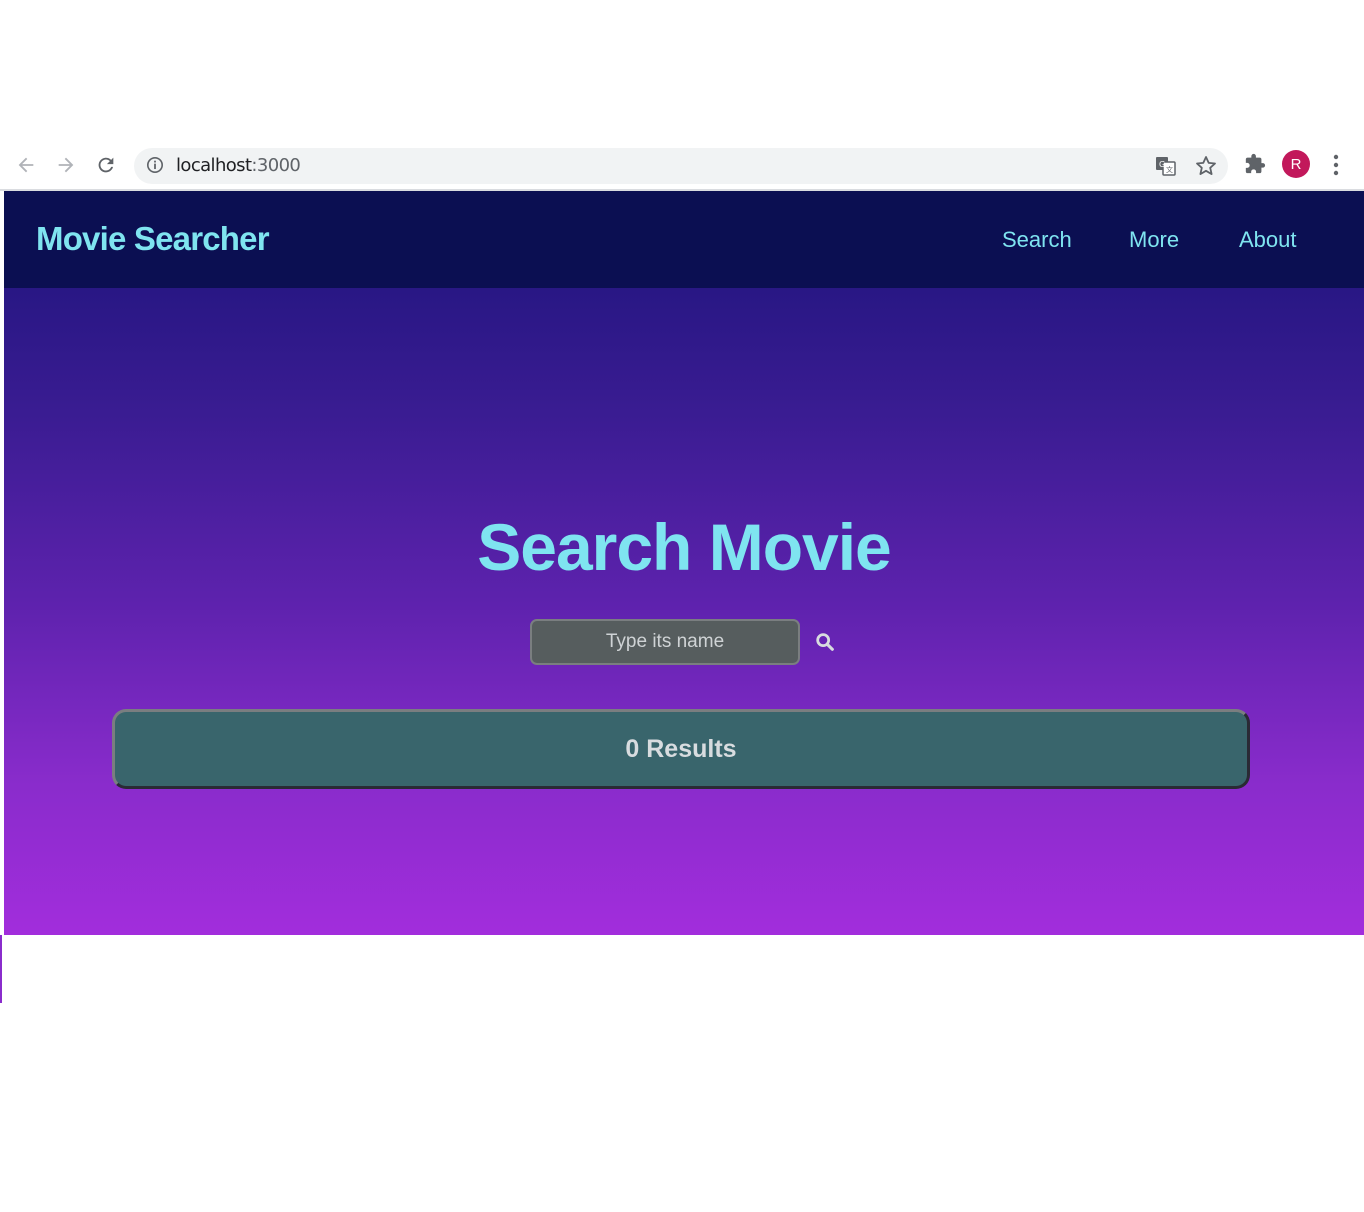 This screenshot has height=1212, width=1364. What do you see at coordinates (1, 969) in the screenshot?
I see `page-edge` at bounding box center [1, 969].